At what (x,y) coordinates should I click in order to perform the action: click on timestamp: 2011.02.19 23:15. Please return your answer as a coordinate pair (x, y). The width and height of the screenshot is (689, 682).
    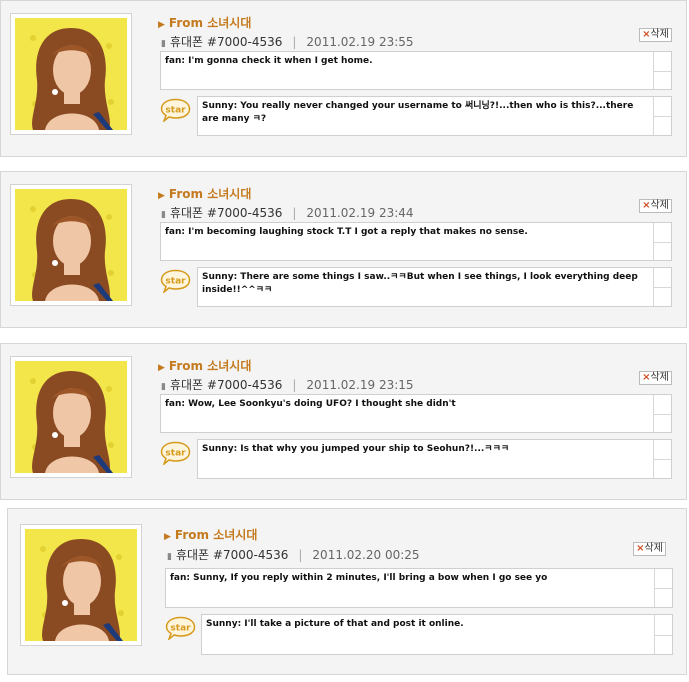
    Looking at the image, I should click on (360, 385).